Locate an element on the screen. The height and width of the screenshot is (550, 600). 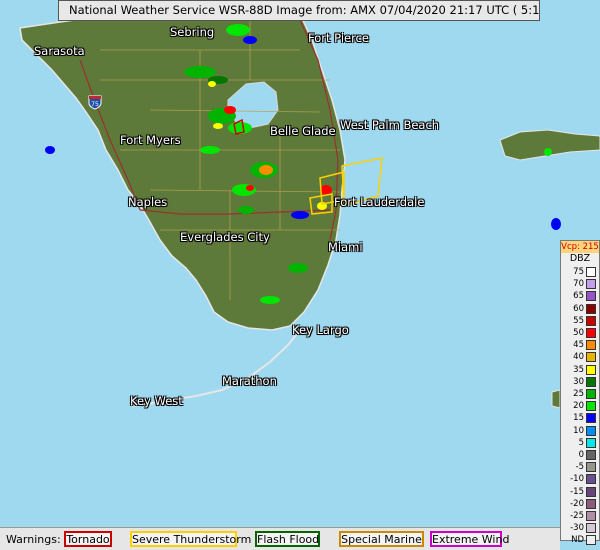
legend-entry-label: 35 is located at coordinates (578, 369).